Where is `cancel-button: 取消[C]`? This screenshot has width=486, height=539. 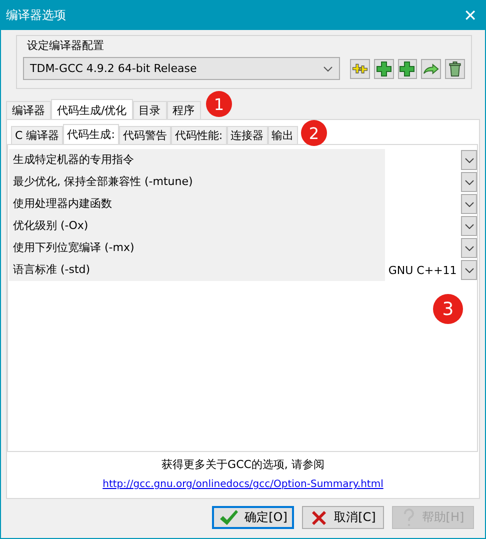
cancel-button: 取消[C] is located at coordinates (343, 517).